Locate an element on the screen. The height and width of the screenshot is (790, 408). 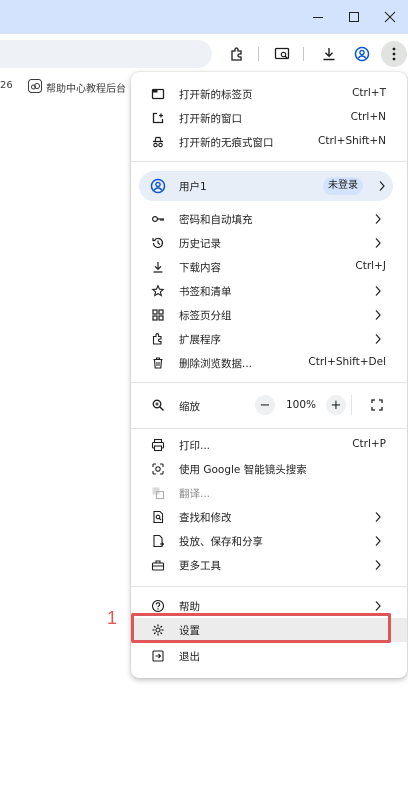
menu-item-label: 历史记录 is located at coordinates (200, 244).